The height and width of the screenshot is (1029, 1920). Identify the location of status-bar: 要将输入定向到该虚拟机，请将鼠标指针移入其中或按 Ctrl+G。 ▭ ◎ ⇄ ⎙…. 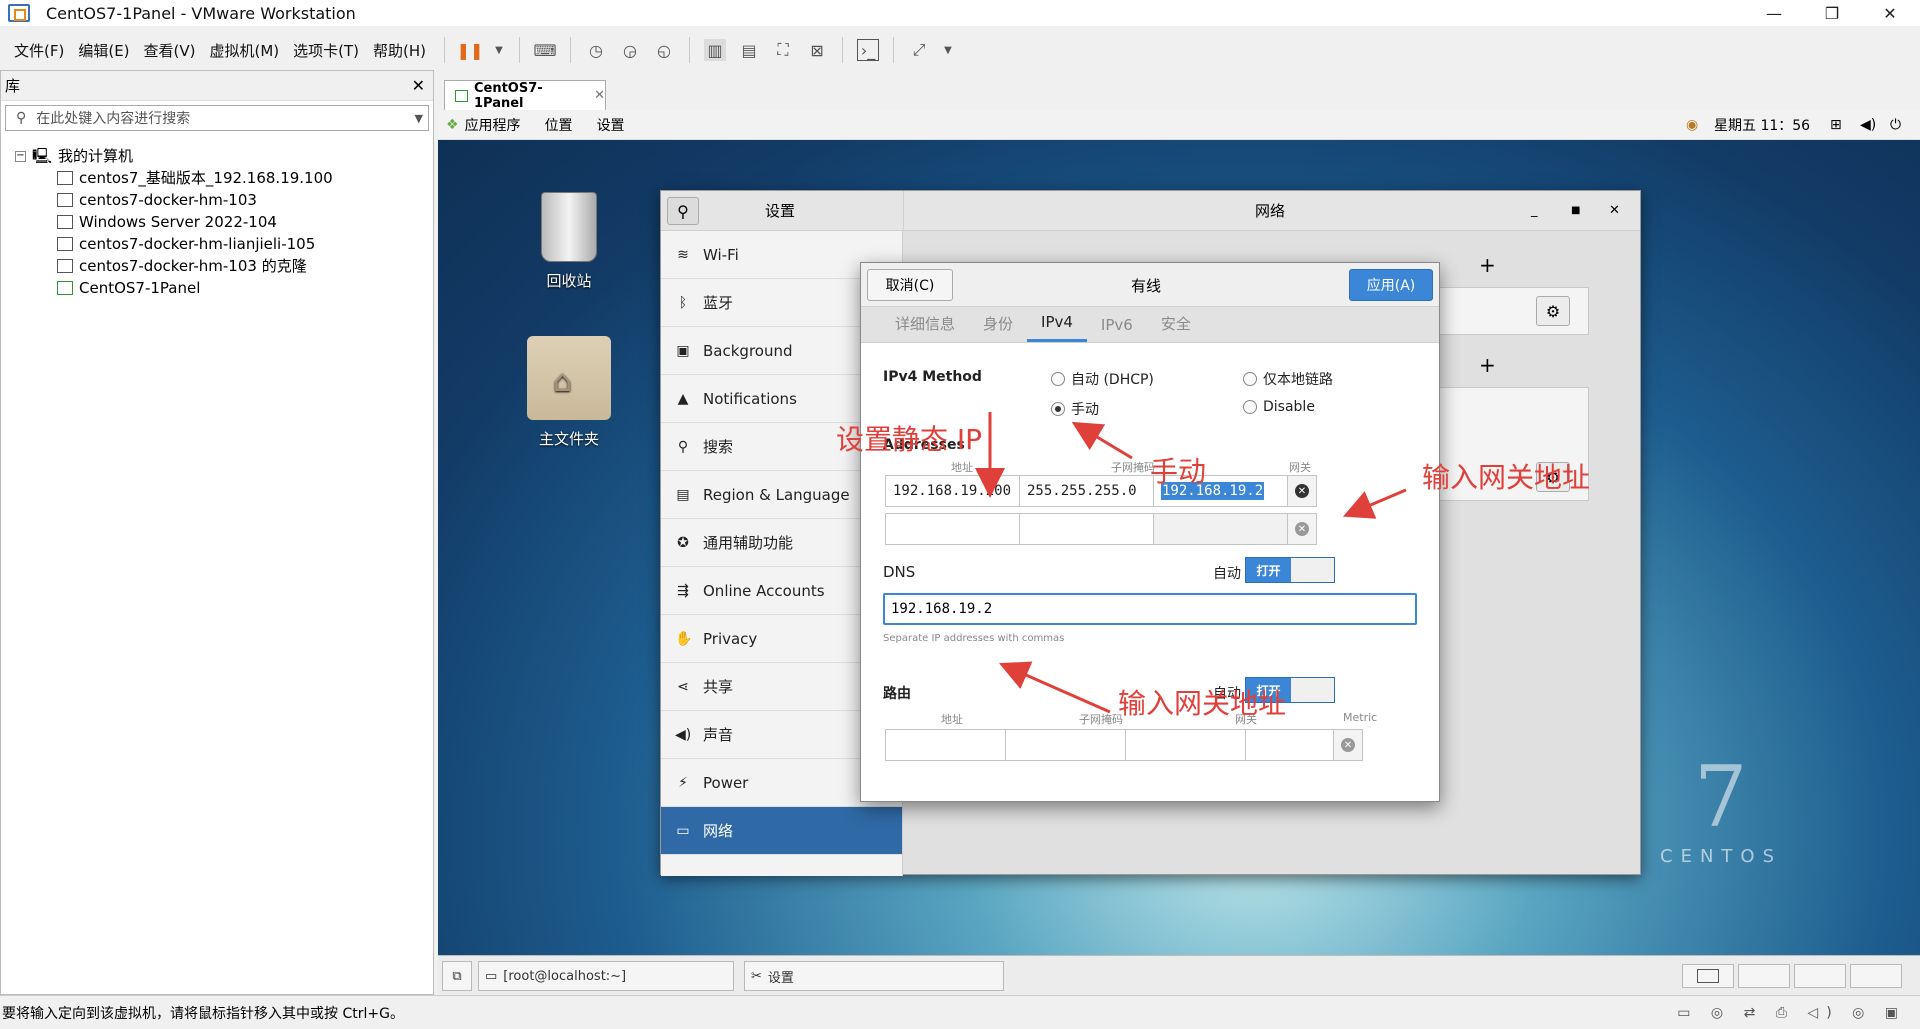
(960, 1012).